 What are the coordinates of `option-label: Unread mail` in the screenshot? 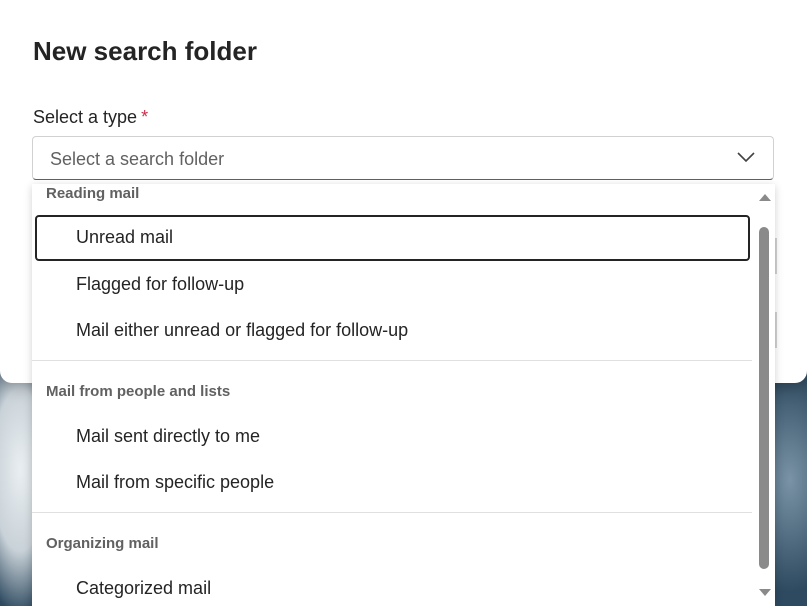 It's located at (125, 237).